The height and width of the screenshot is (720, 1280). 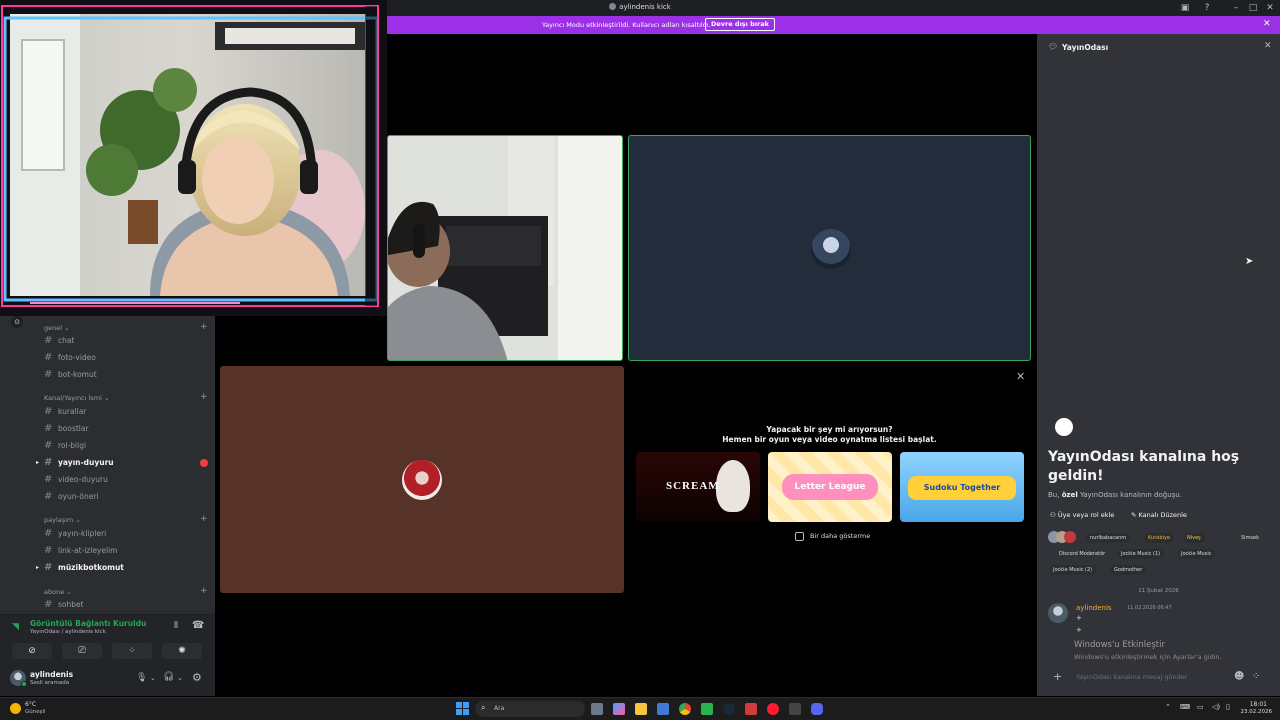 I want to click on copilot-icon, so click(x=619, y=709).